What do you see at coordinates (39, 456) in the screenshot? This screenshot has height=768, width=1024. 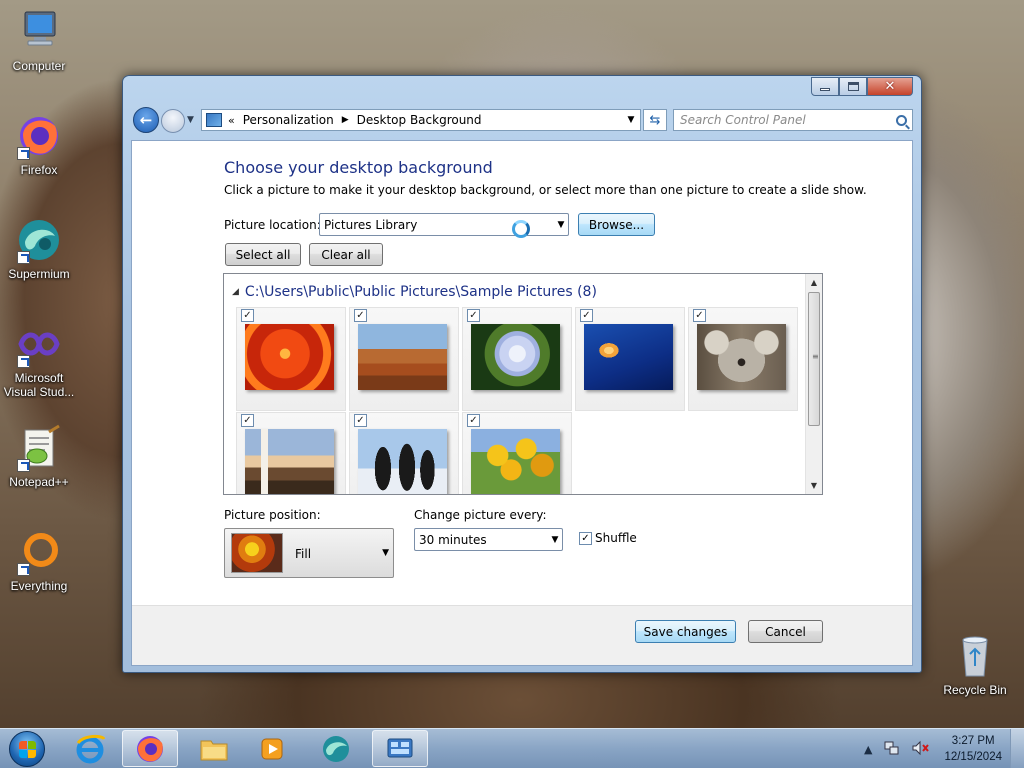 I see `desktop-icon-notepadplusplus: Notepad++` at bounding box center [39, 456].